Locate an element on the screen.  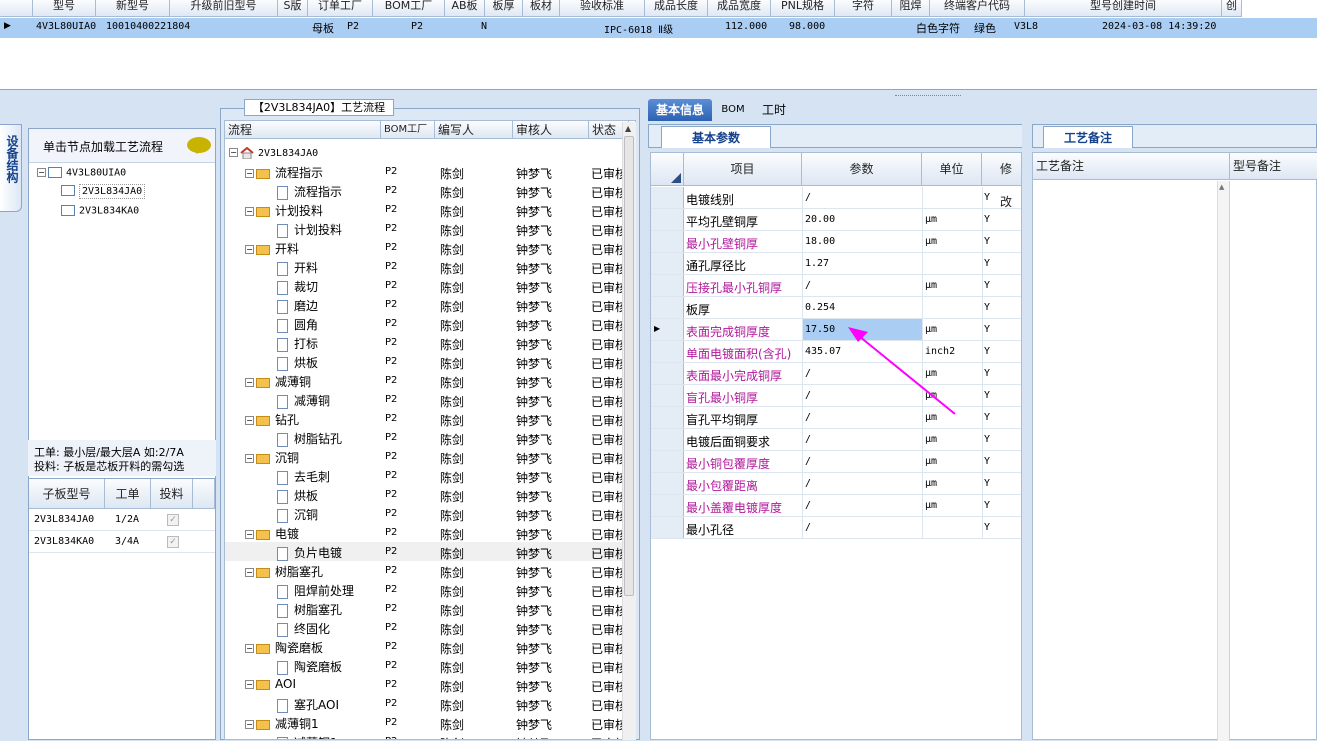
side-tab-device-structure: 设备结构 is located at coordinates (11, 168).